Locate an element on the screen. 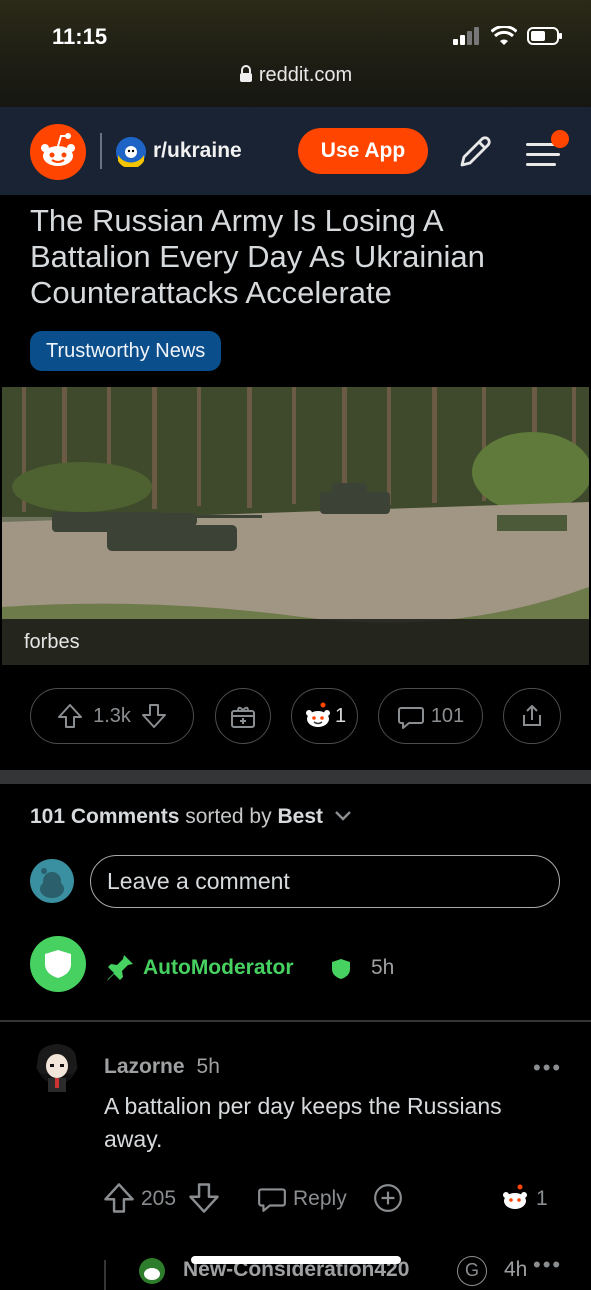  comment-bubble-icon is located at coordinates (410, 718).